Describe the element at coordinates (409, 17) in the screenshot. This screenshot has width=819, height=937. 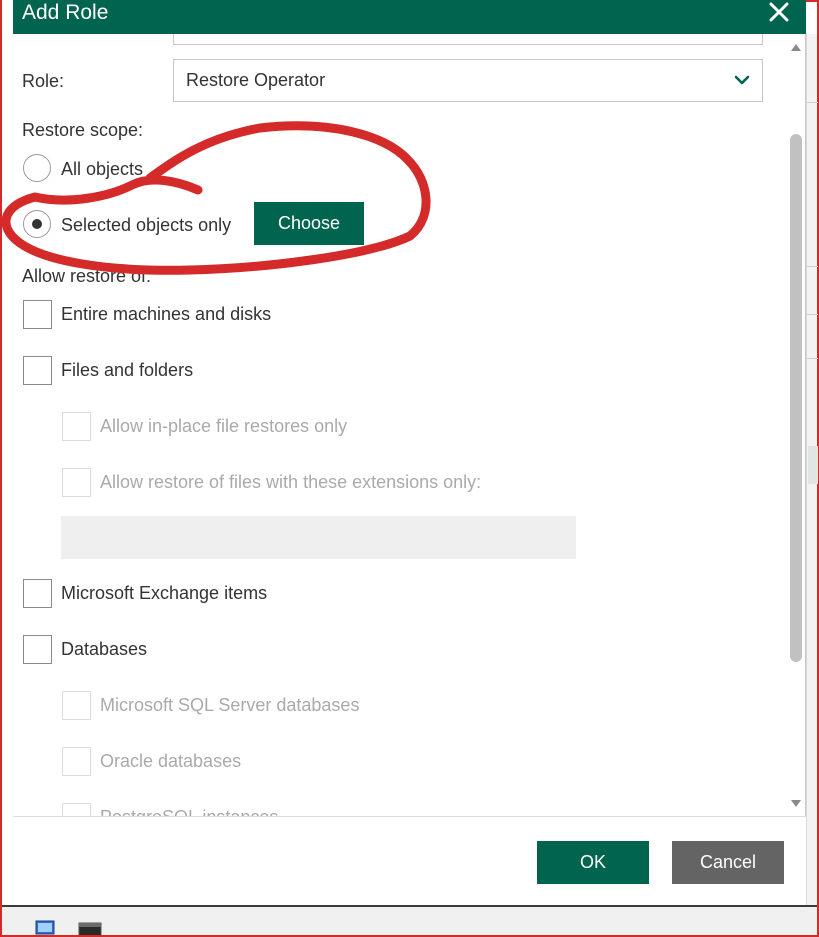
I see `dialog-titlebar: Add Role` at that location.